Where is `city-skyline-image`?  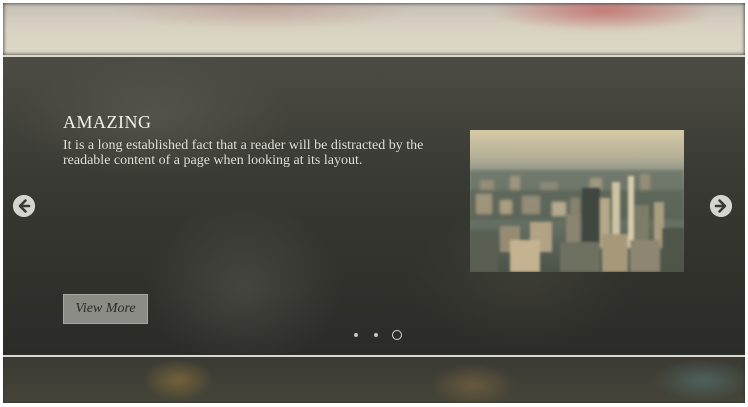
city-skyline-image is located at coordinates (577, 201).